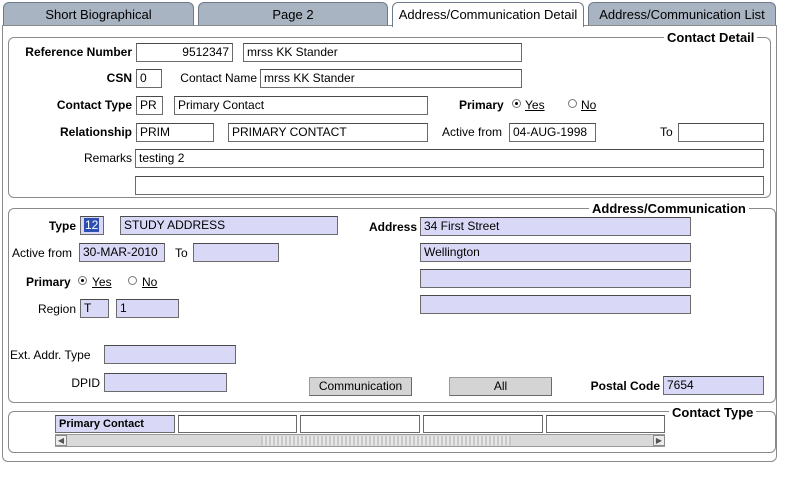  I want to click on address-primary-no-radio, so click(132, 280).